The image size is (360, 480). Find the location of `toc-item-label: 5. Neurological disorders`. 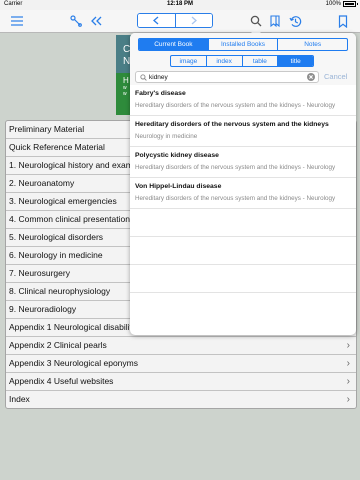

toc-item-label: 5. Neurological disorders is located at coordinates (56, 237).